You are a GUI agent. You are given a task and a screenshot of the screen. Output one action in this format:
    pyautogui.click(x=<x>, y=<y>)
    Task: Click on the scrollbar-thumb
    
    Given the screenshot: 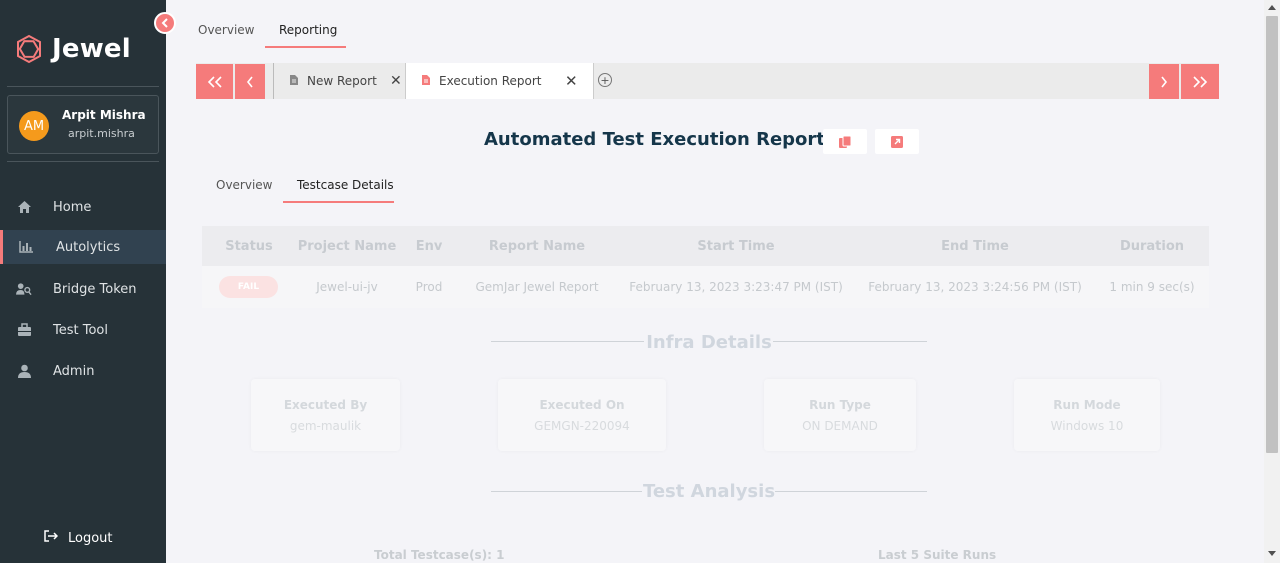 What is the action you would take?
    pyautogui.click(x=1272, y=234)
    